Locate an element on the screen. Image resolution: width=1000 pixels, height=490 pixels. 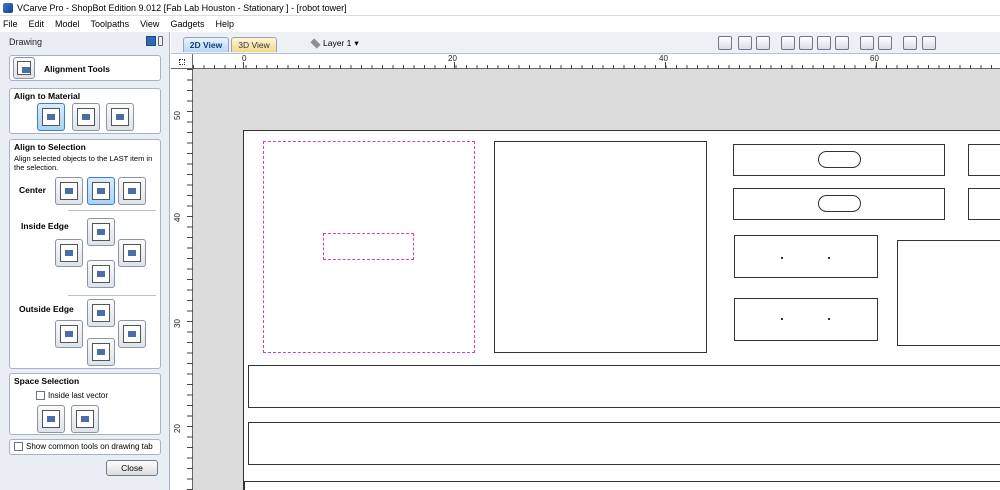
space-selection-section: Space Selection Inside last vector is located at coordinates (85, 404).